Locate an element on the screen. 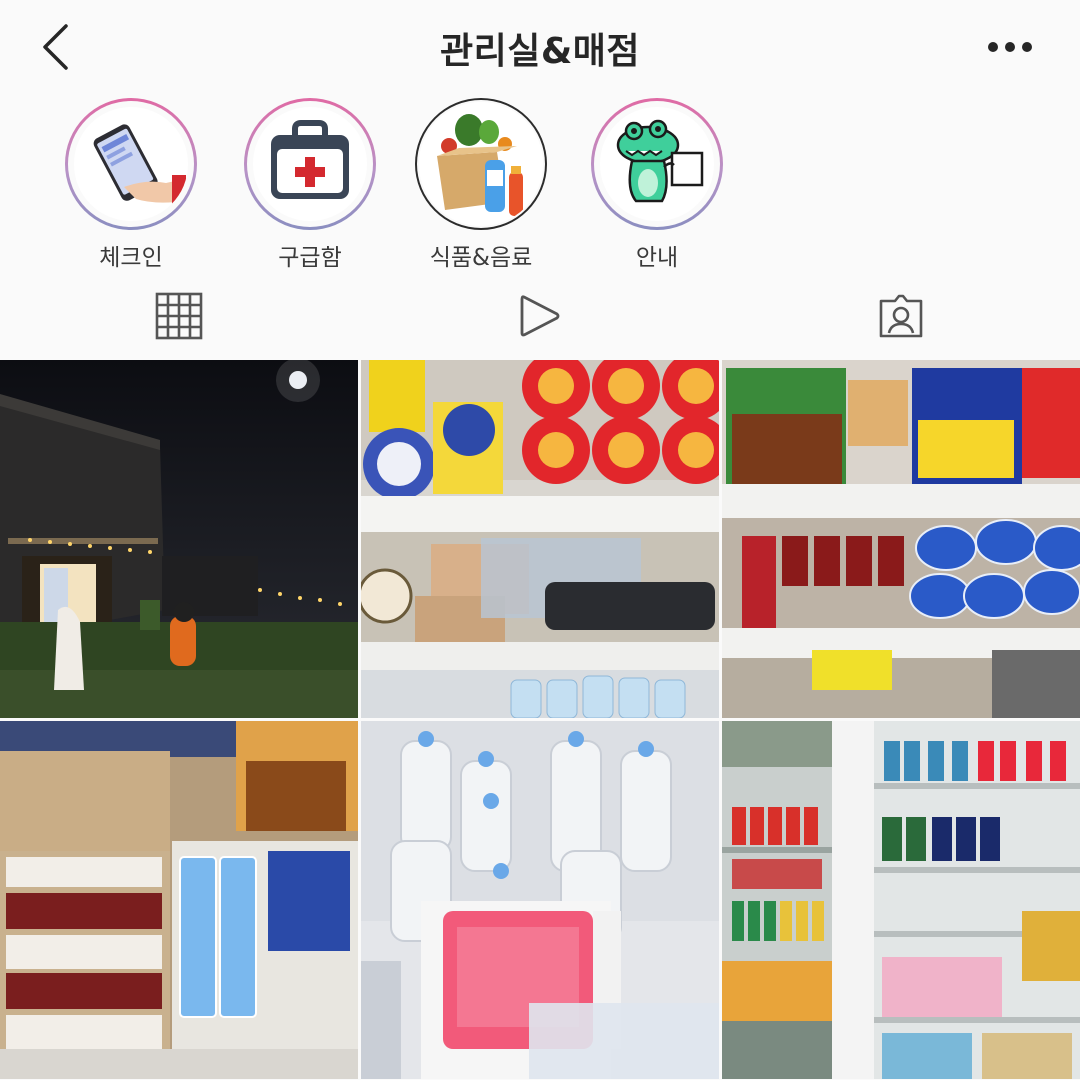  post-ice-cream-freezer is located at coordinates (179, 900).